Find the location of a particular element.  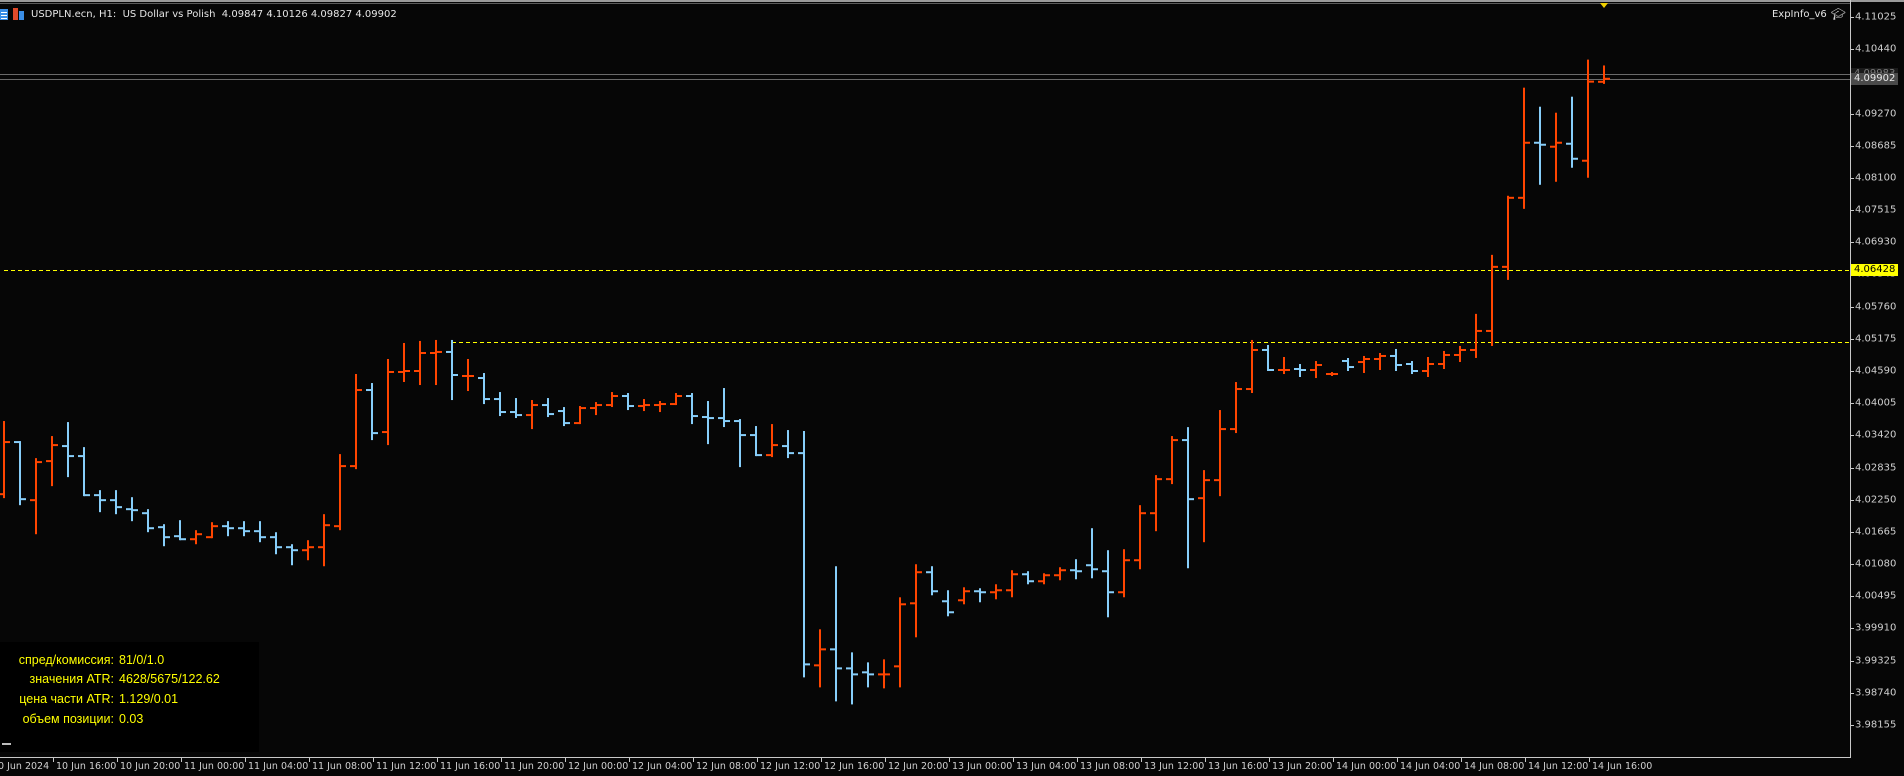

time-tick-label: 13 Jun 04:00 is located at coordinates (1046, 766).